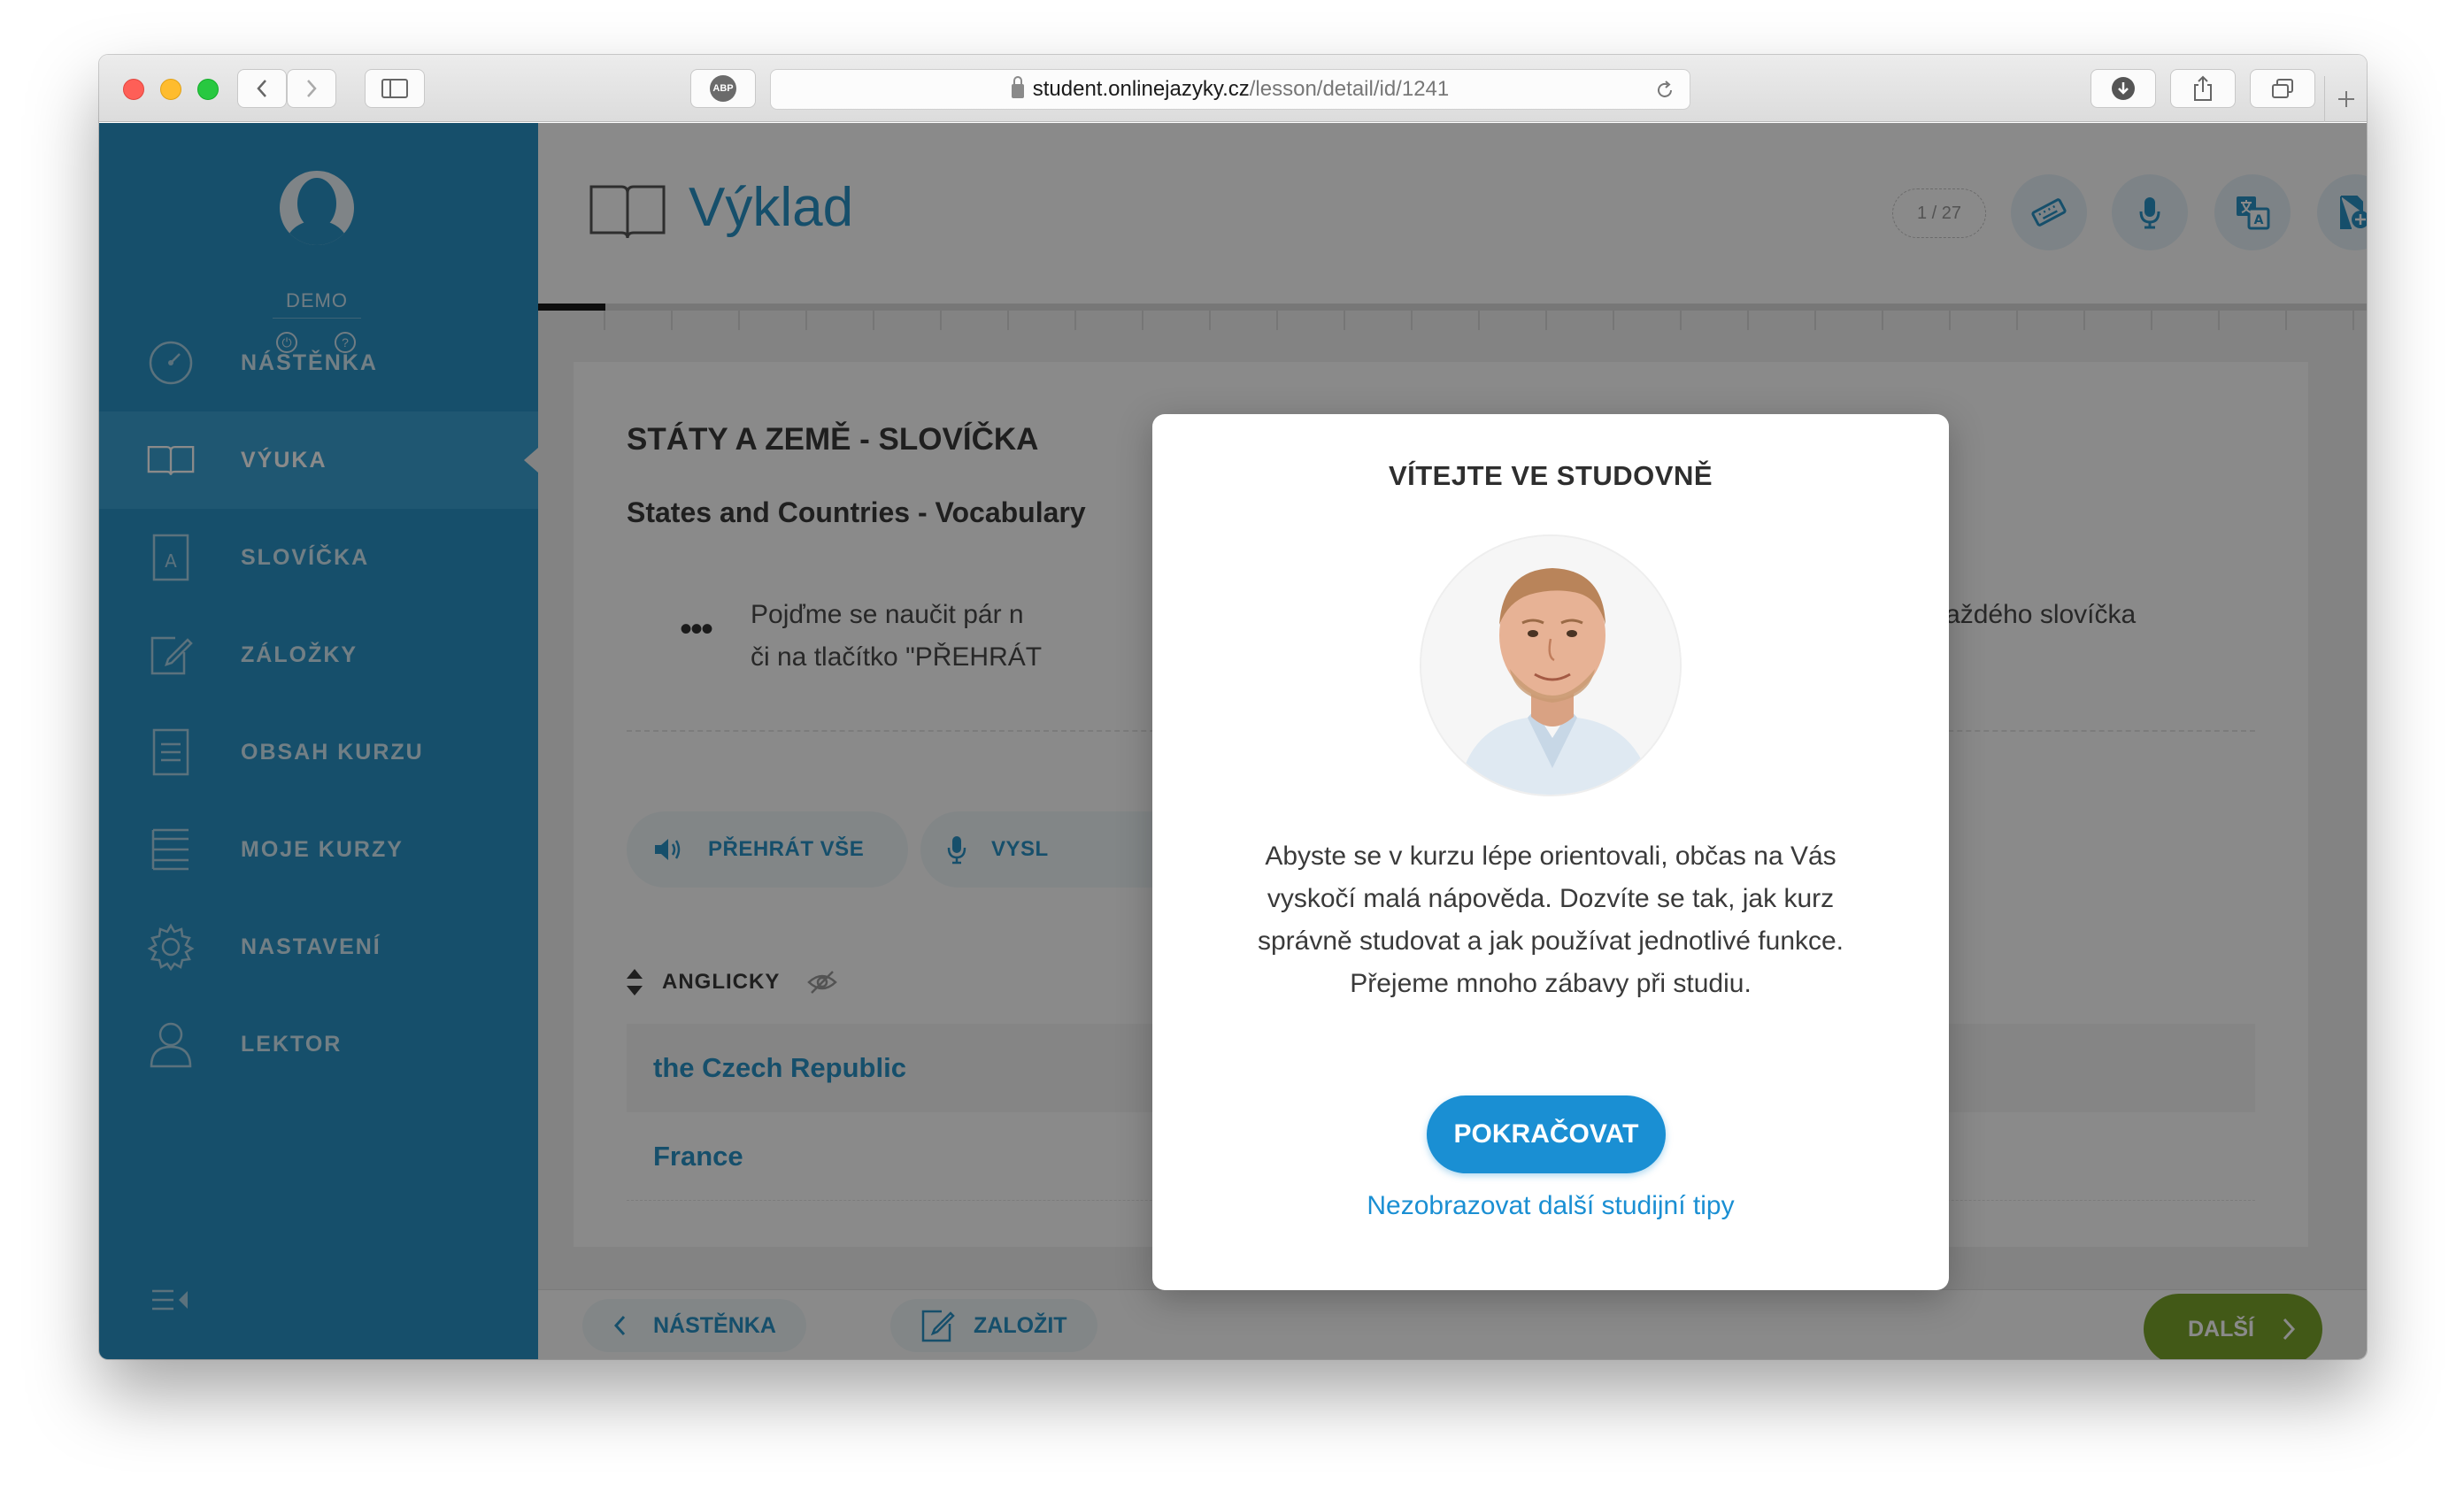 Image resolution: width=2464 pixels, height=1499 pixels. I want to click on url-path: /lesson/detail/id/1241, so click(1349, 89).